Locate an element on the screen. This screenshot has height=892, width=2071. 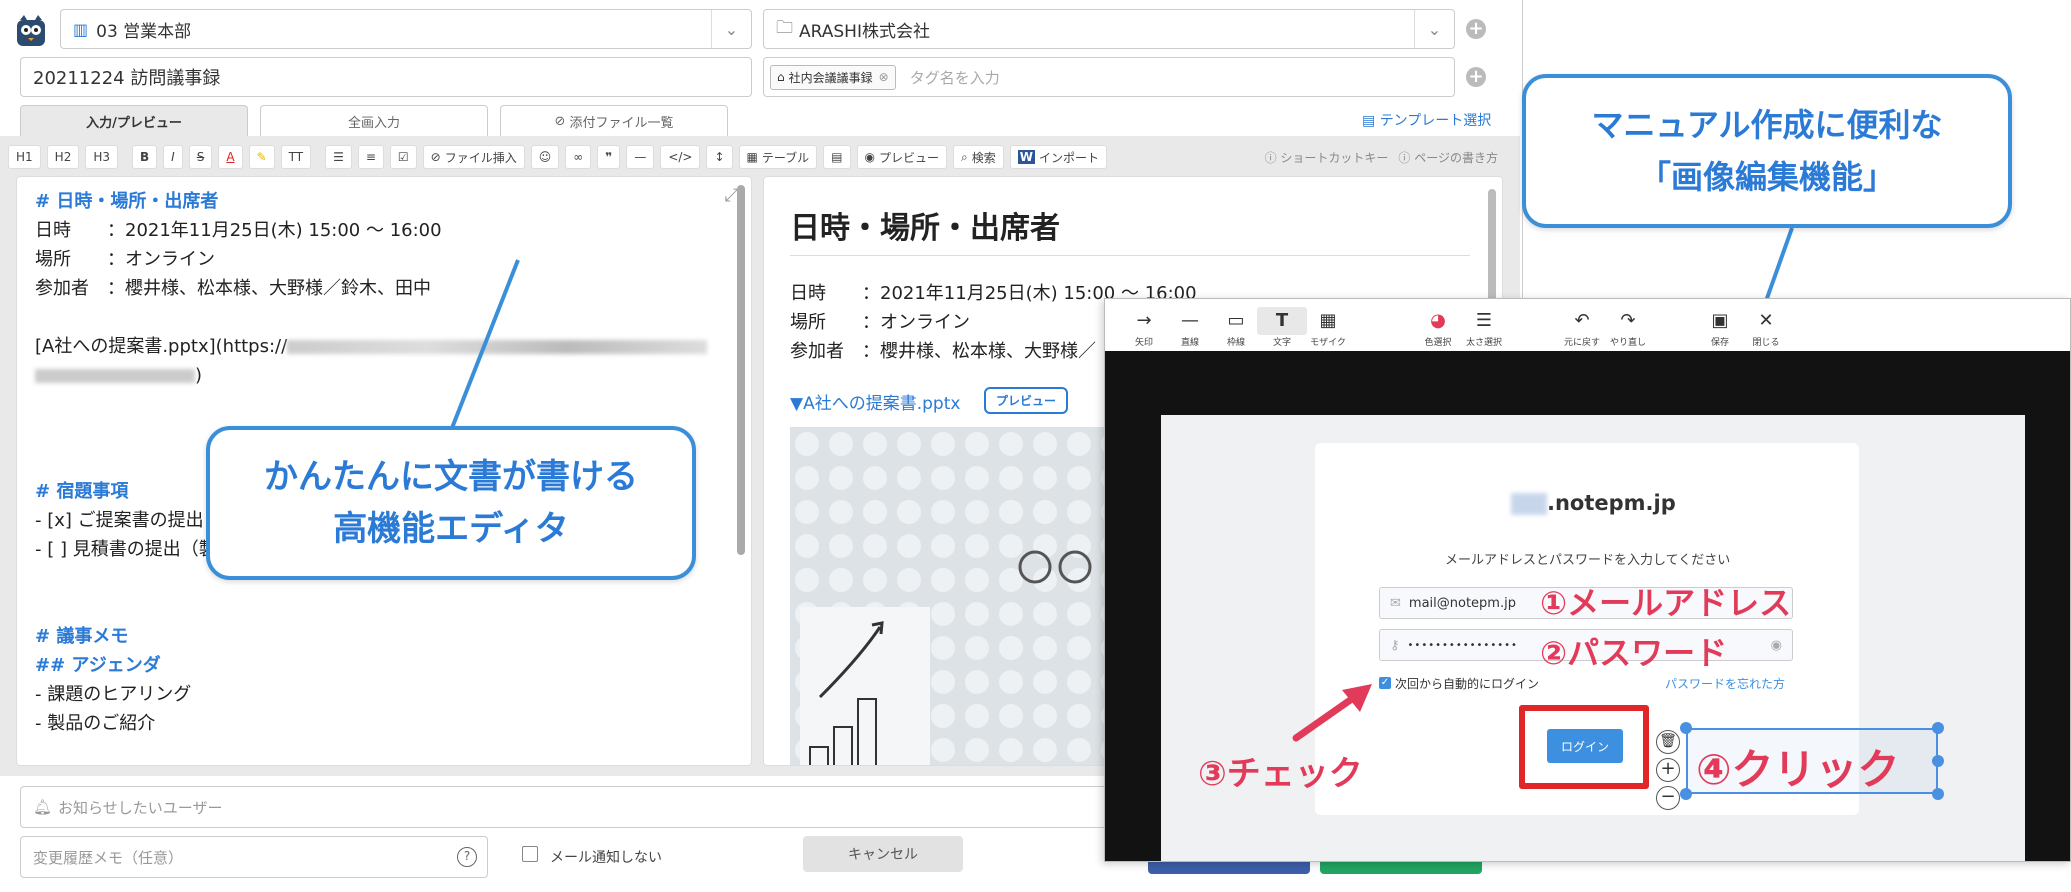
line-width-icon: ☰ is located at coordinates (1484, 320).